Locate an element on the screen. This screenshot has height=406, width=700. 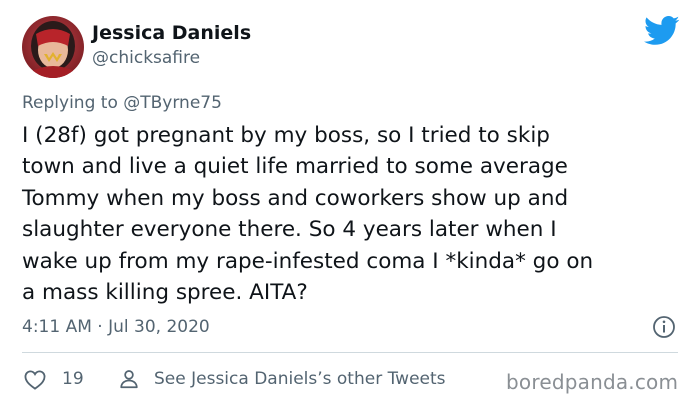
reply-handle-link: @TByrne75 is located at coordinates (172, 103).